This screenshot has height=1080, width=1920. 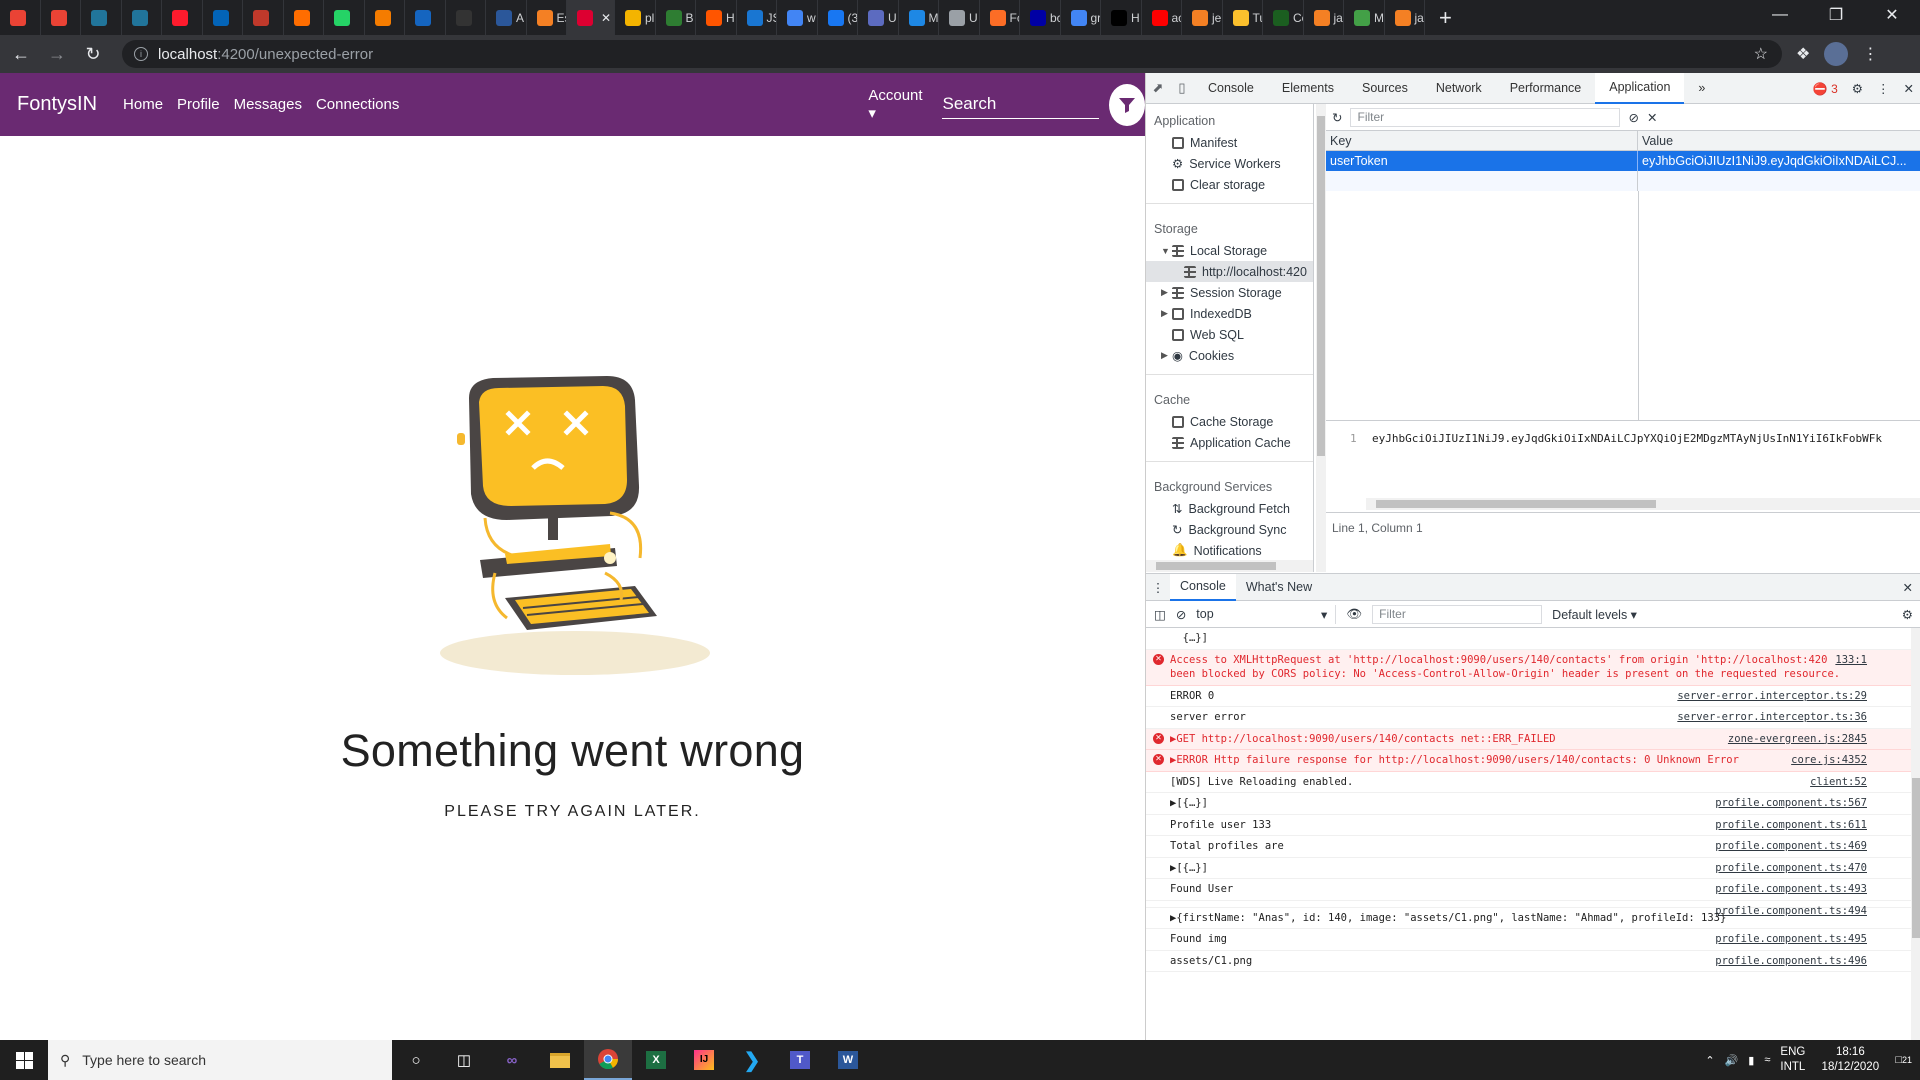 What do you see at coordinates (1528, 868) in the screenshot?
I see `console-log-message: ▶[{…}] profile.component.ts:470` at bounding box center [1528, 868].